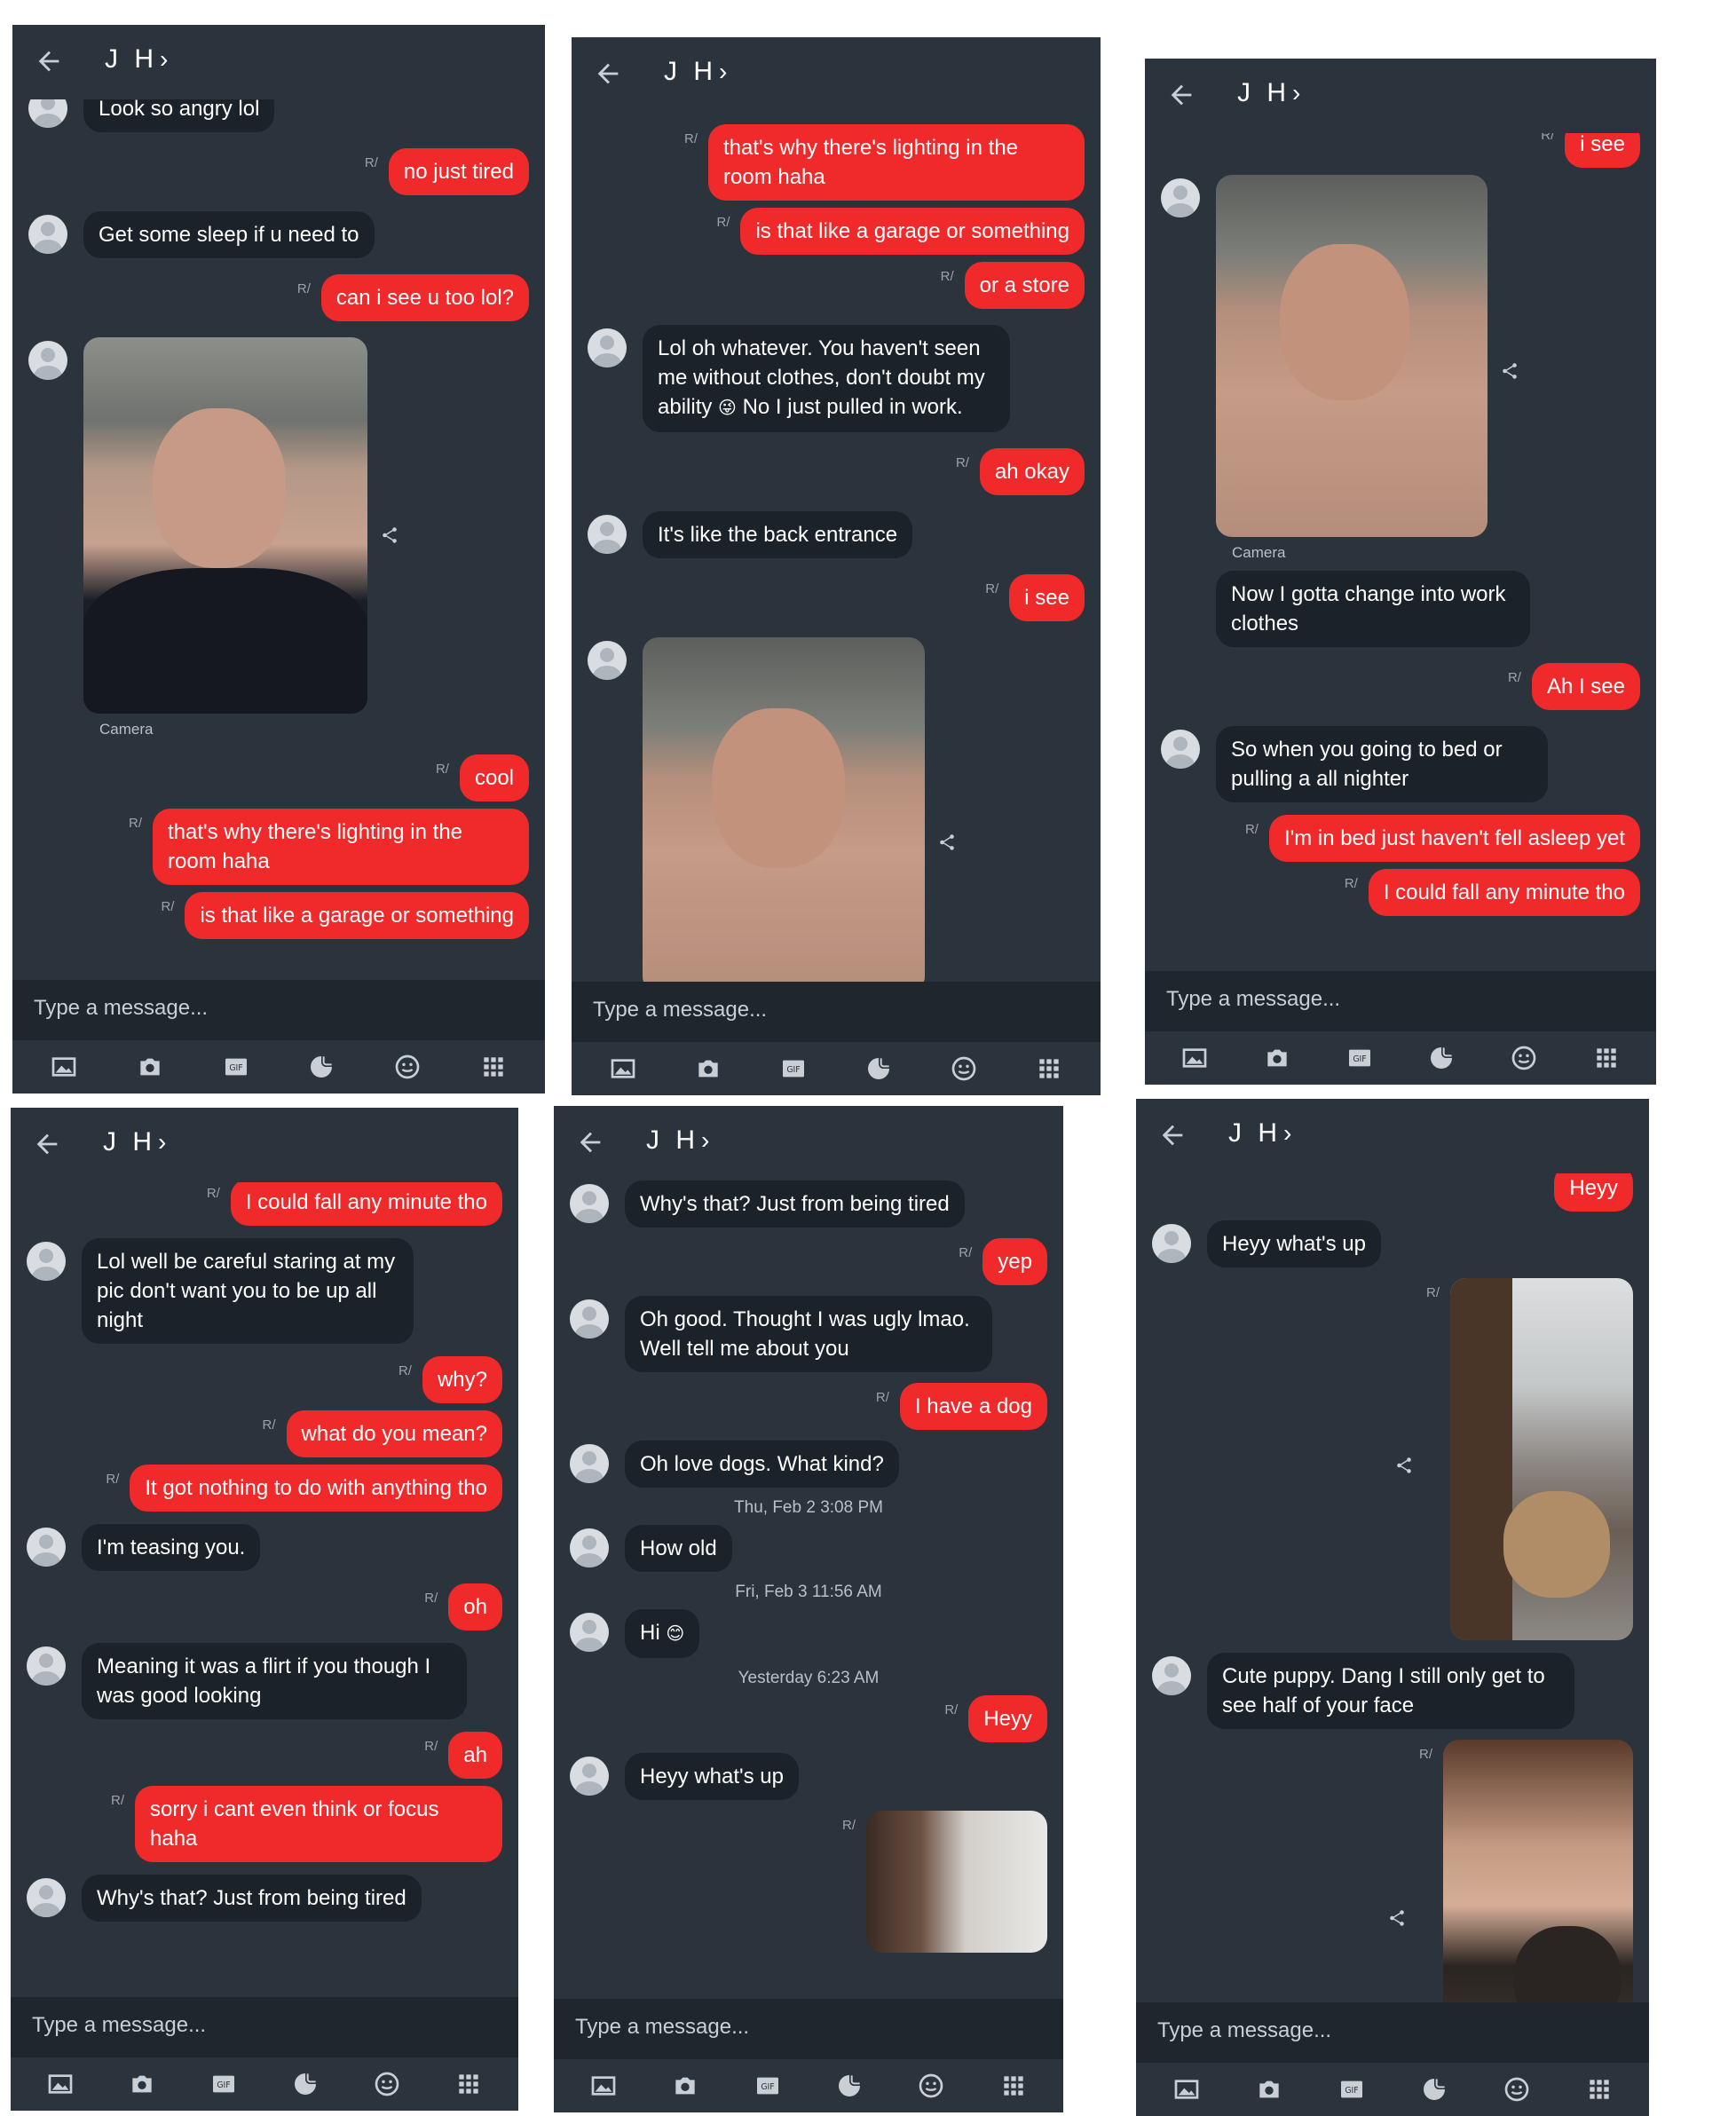  Describe the element at coordinates (762, 1465) in the screenshot. I see `message-bubble: Oh love dogs. What kind?` at that location.